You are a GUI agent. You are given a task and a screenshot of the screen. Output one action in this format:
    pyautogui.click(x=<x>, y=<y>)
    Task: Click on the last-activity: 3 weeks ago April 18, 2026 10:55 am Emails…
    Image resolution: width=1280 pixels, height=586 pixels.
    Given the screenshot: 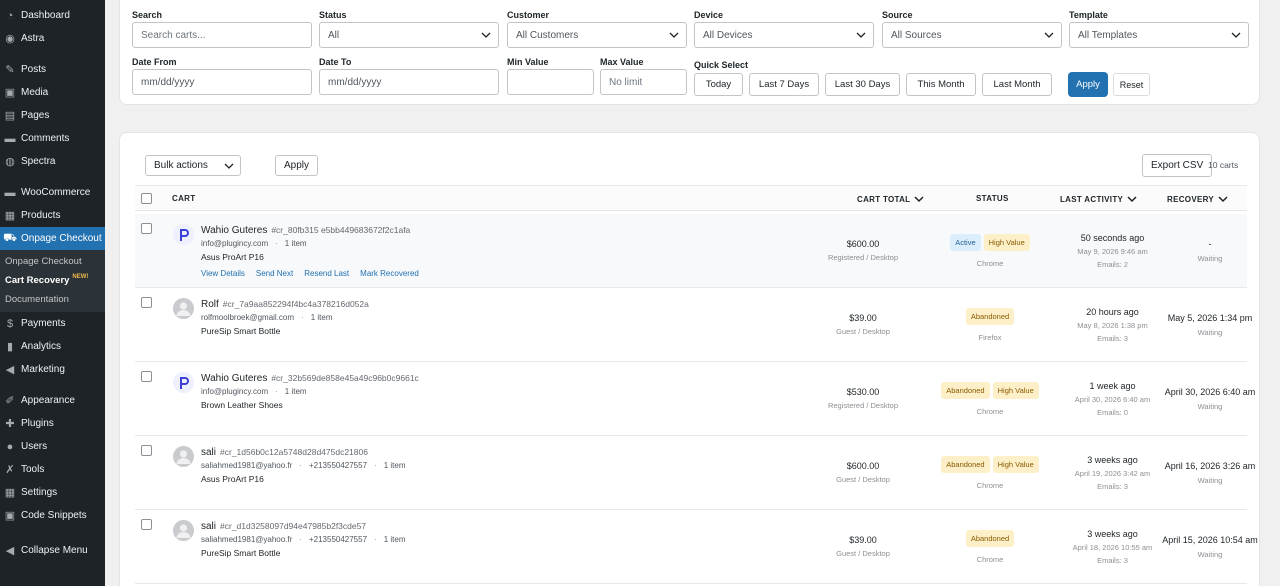 What is the action you would take?
    pyautogui.click(x=1112, y=547)
    